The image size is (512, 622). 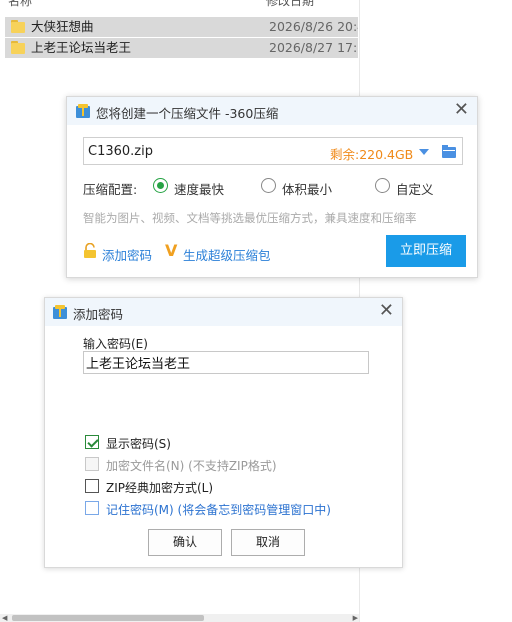 I want to click on confirm-button: 确认, so click(x=185, y=542).